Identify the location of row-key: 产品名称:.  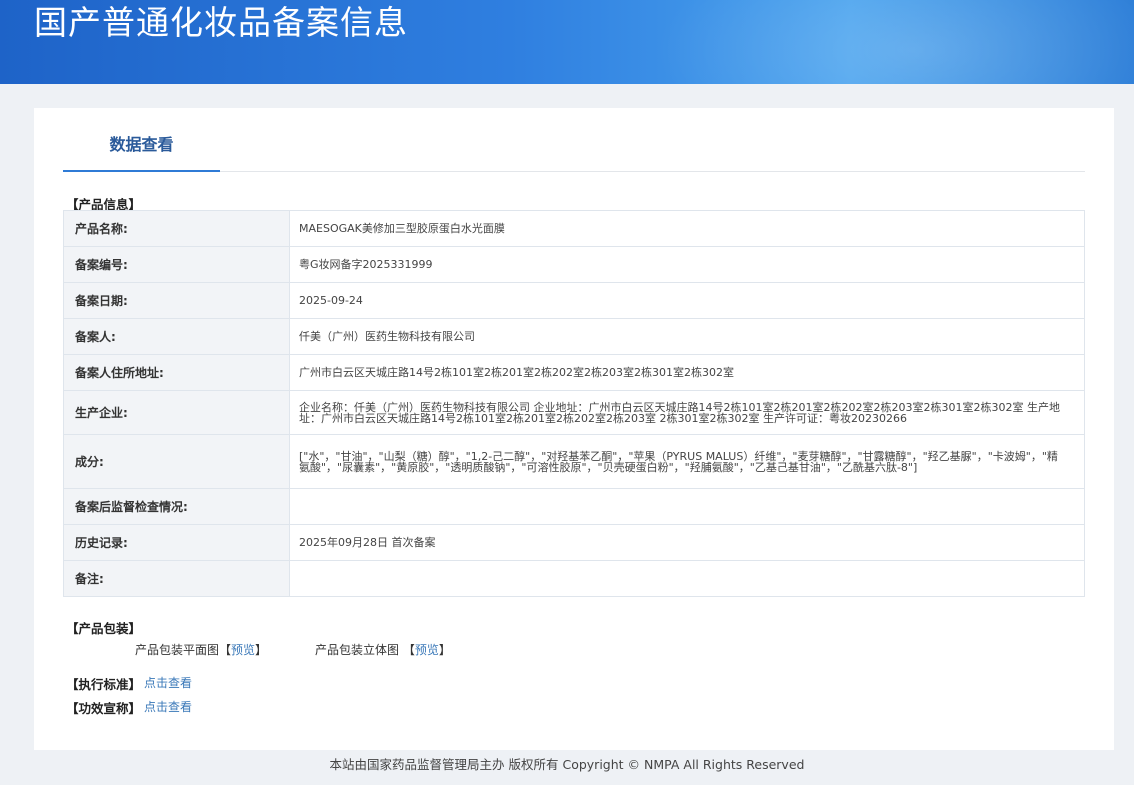
(176, 228).